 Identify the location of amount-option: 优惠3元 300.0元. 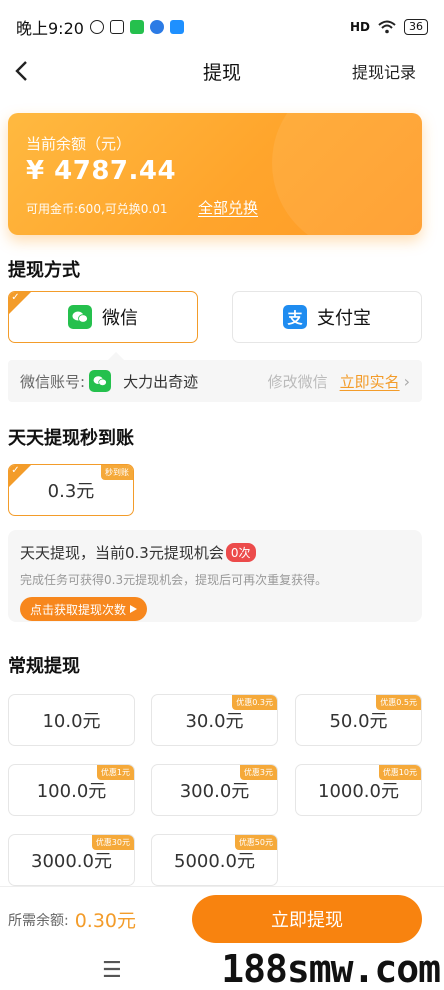
(214, 790).